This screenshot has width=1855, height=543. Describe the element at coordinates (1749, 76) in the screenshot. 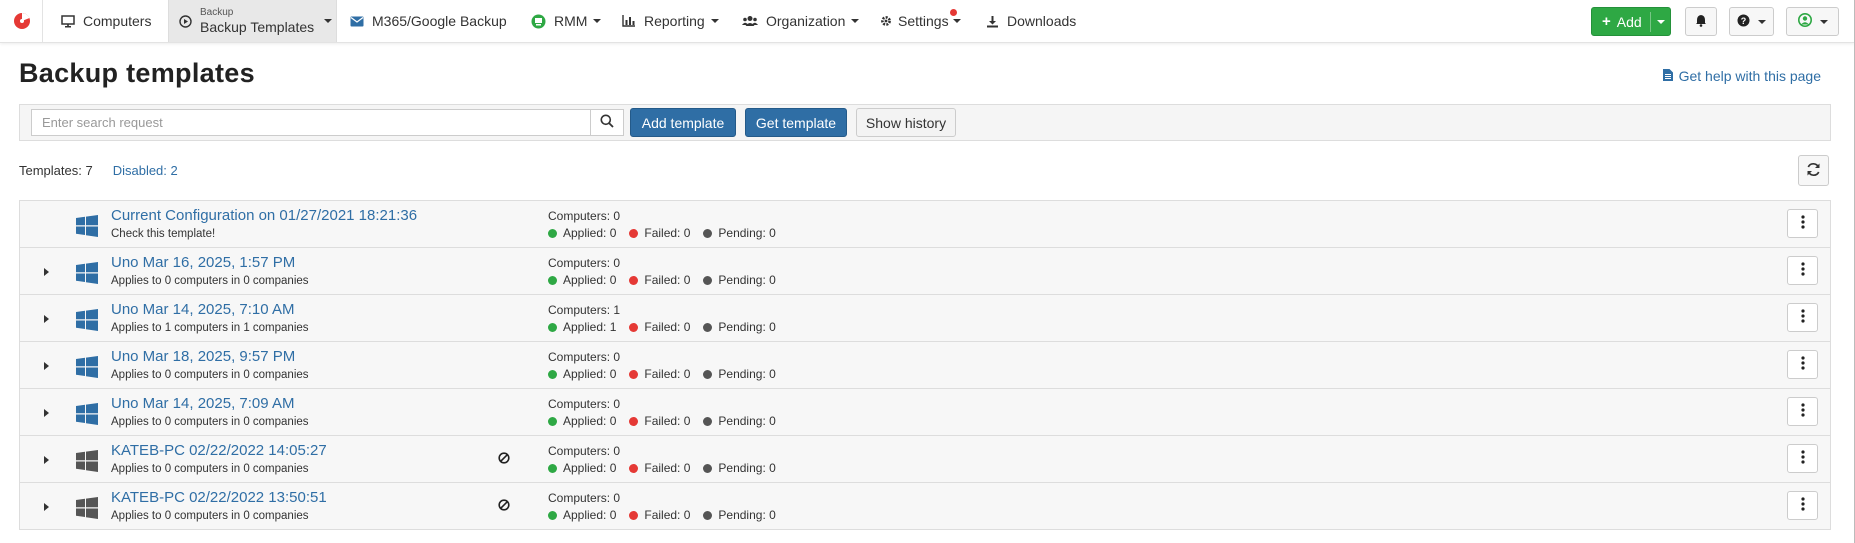

I see `help-link-label: Get help with this page` at that location.